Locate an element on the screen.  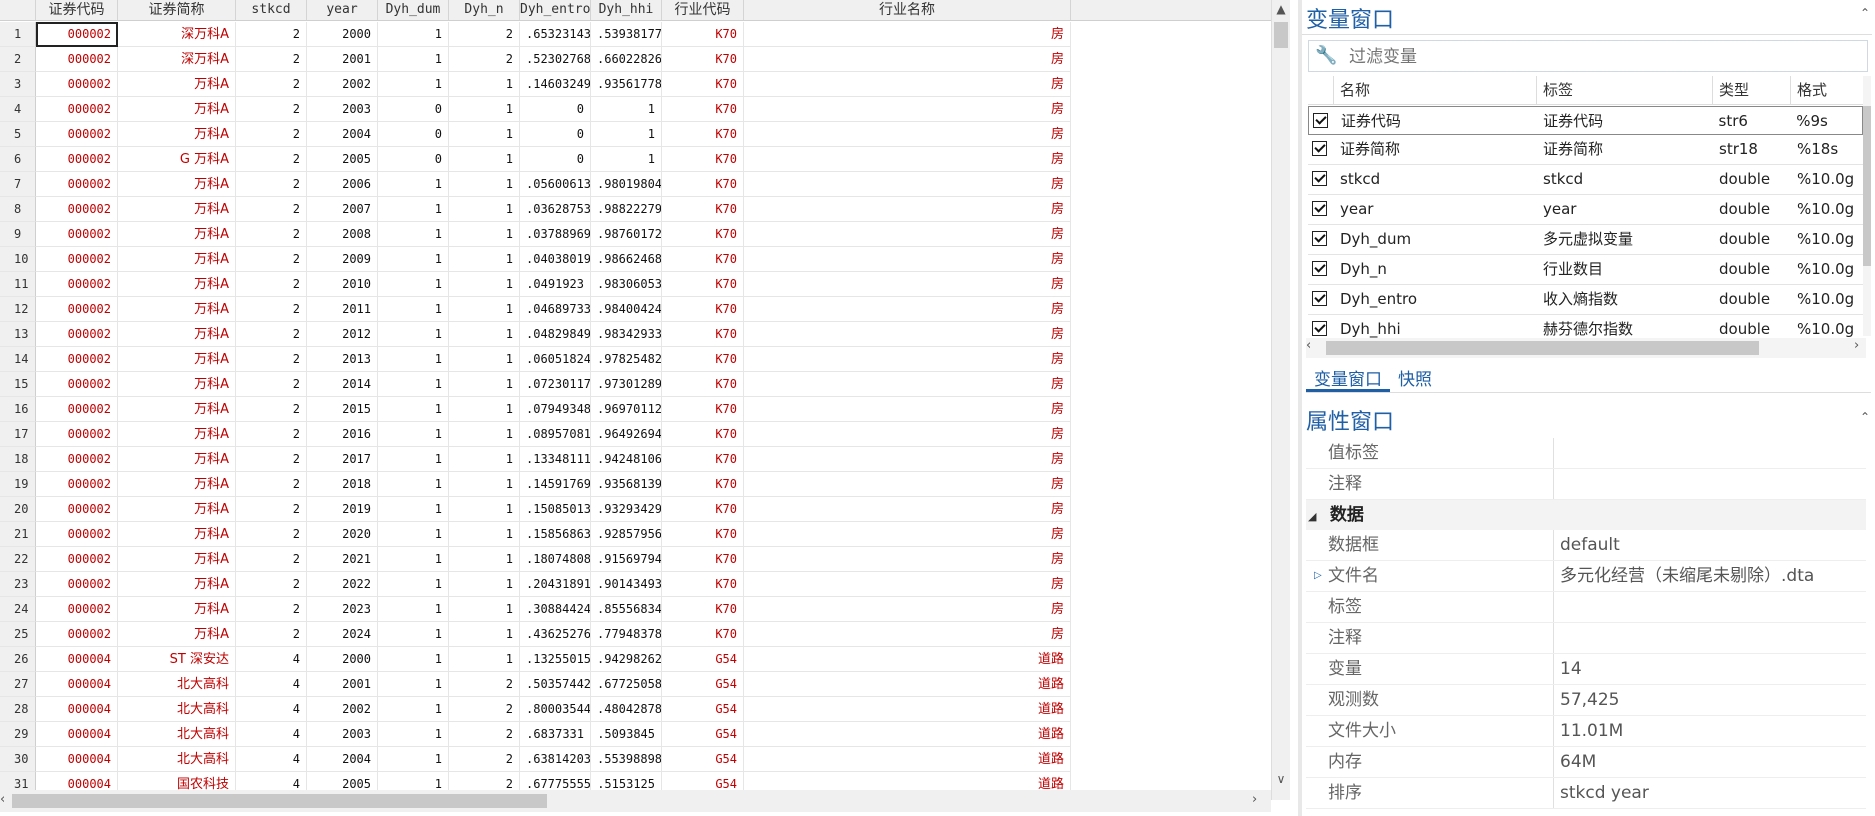
row-number: 5 is located at coordinates (18, 134).